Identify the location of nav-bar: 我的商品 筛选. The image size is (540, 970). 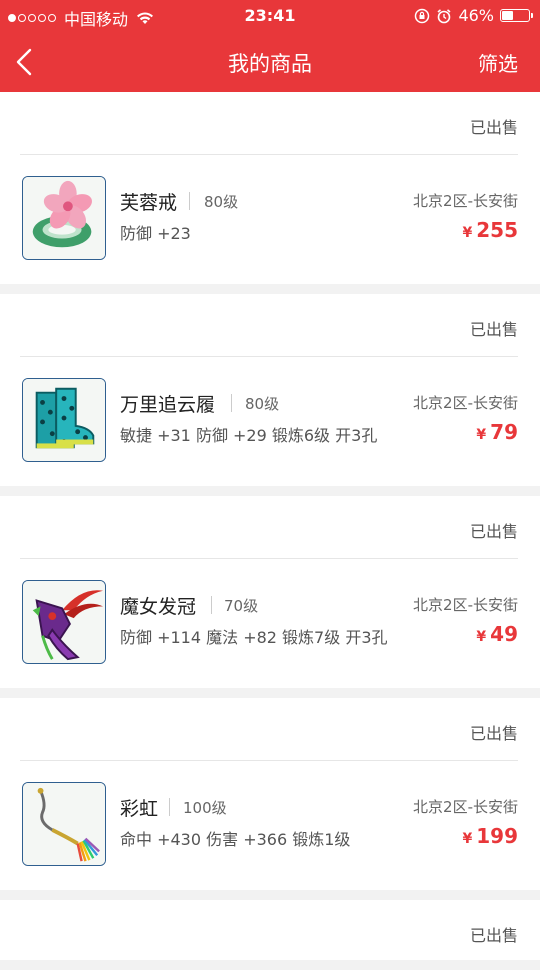
(270, 62).